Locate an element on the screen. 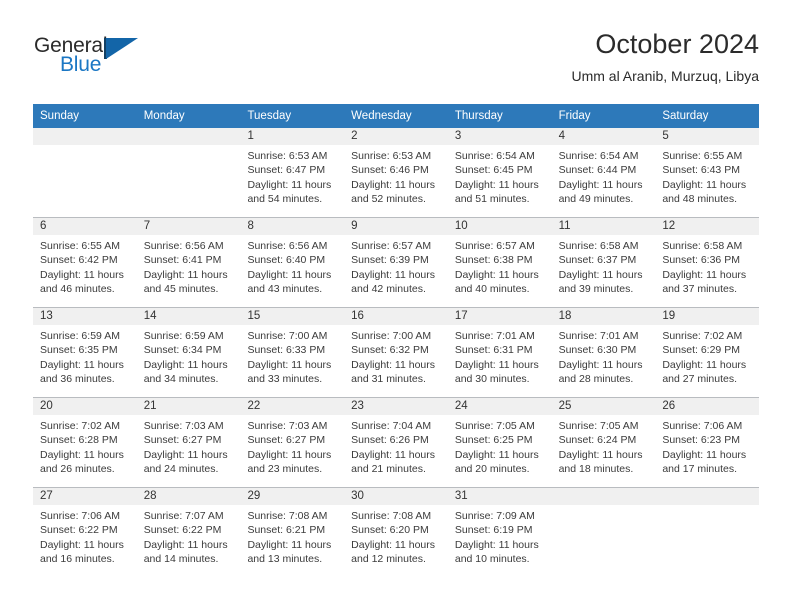 Image resolution: width=792 pixels, height=612 pixels. day-number: 18 is located at coordinates (603, 316).